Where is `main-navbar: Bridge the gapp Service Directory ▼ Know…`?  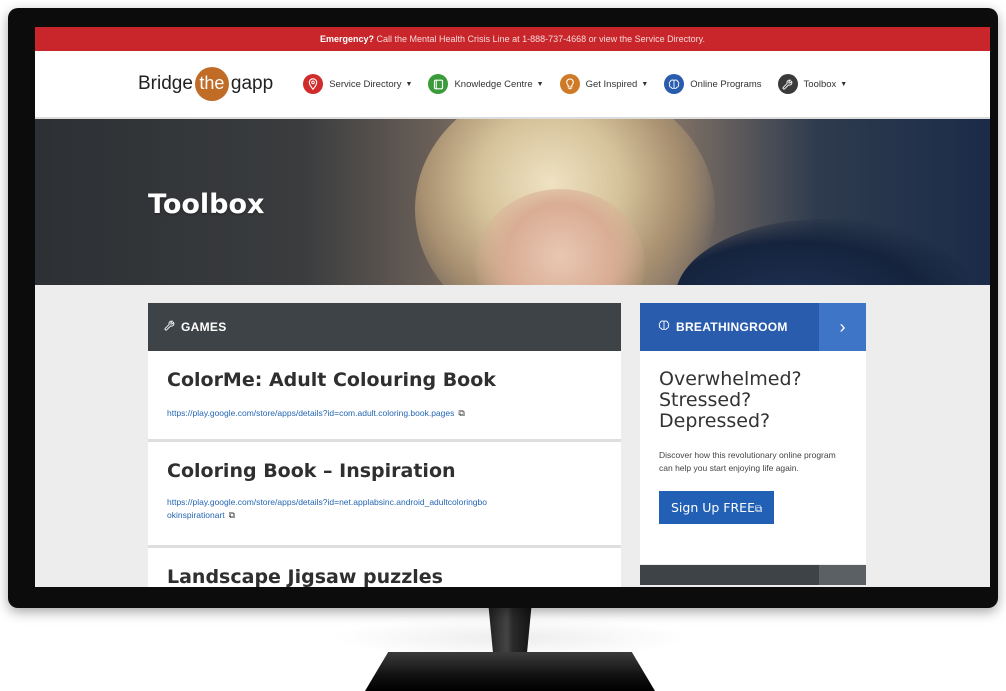 main-navbar: Bridge the gapp Service Directory ▼ Know… is located at coordinates (512, 85).